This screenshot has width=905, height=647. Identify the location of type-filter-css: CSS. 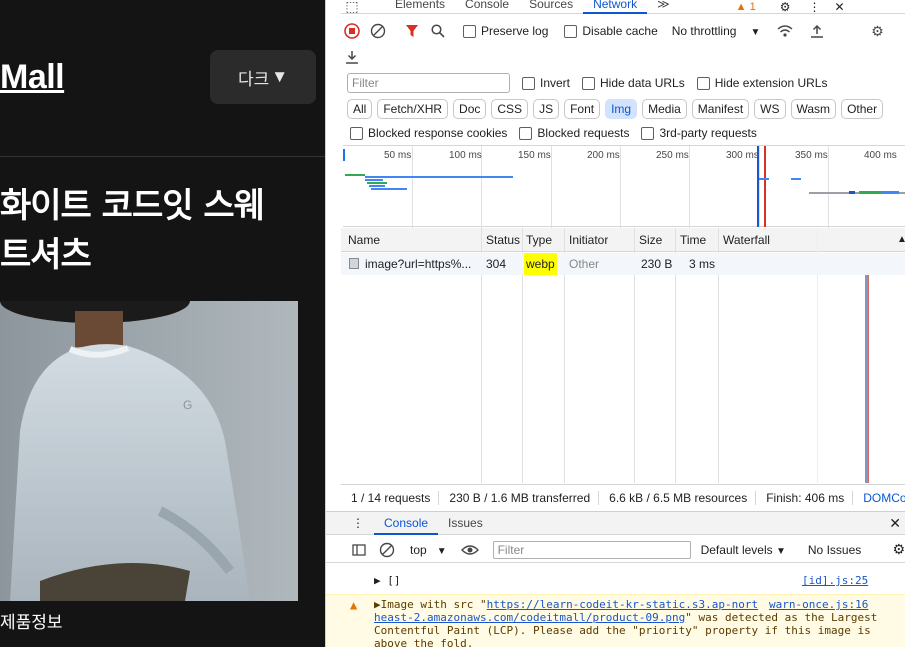
(510, 109).